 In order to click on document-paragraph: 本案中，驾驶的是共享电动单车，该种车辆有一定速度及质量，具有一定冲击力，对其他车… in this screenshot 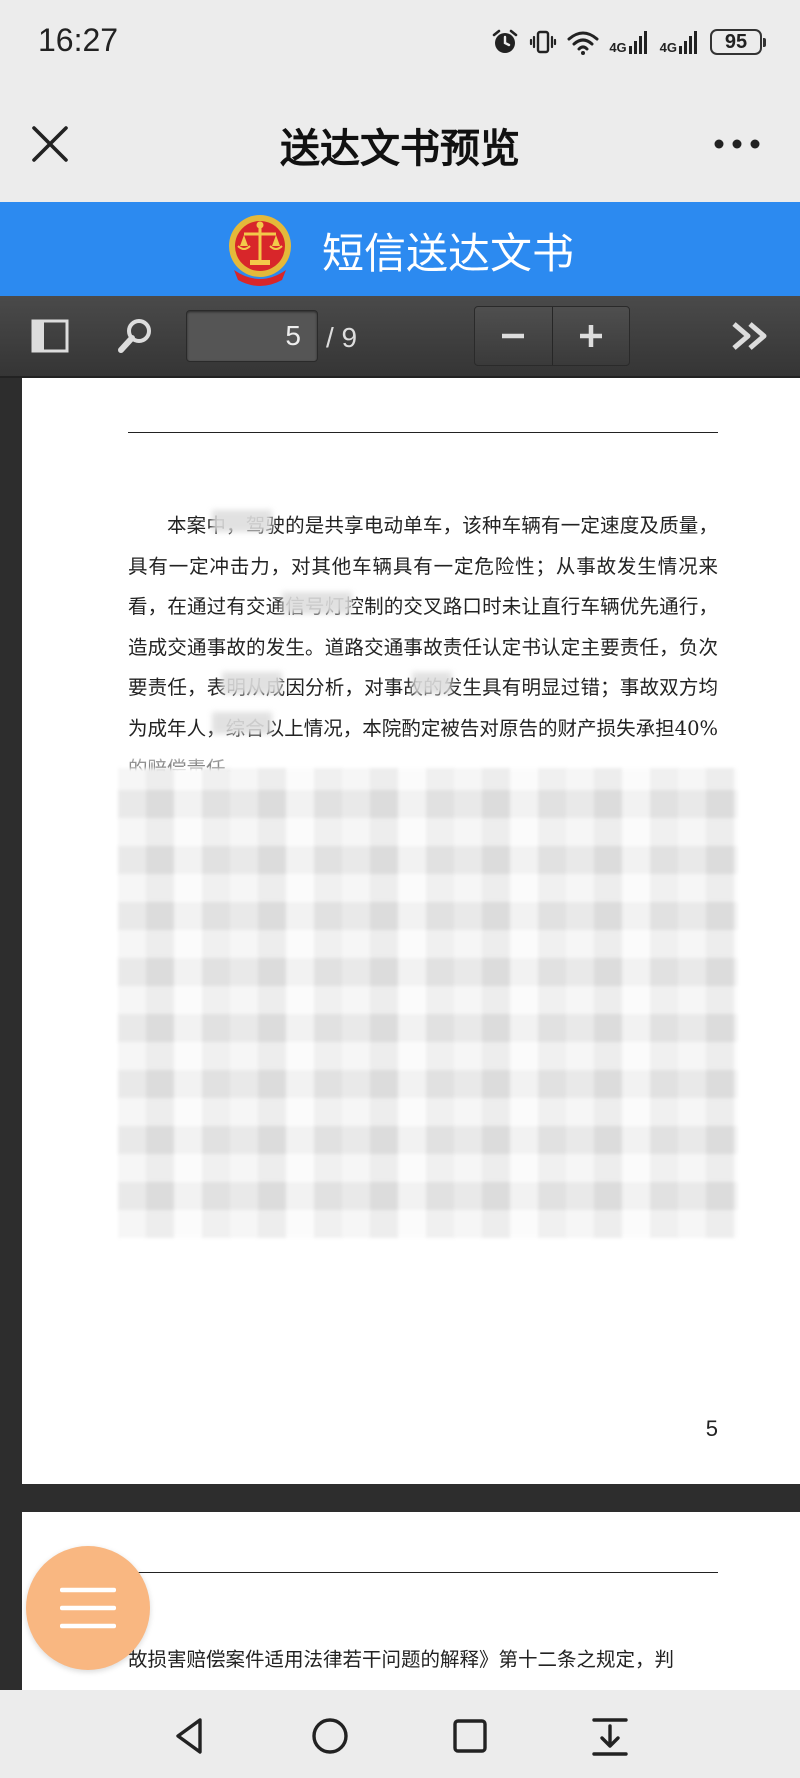, I will do `click(423, 647)`.